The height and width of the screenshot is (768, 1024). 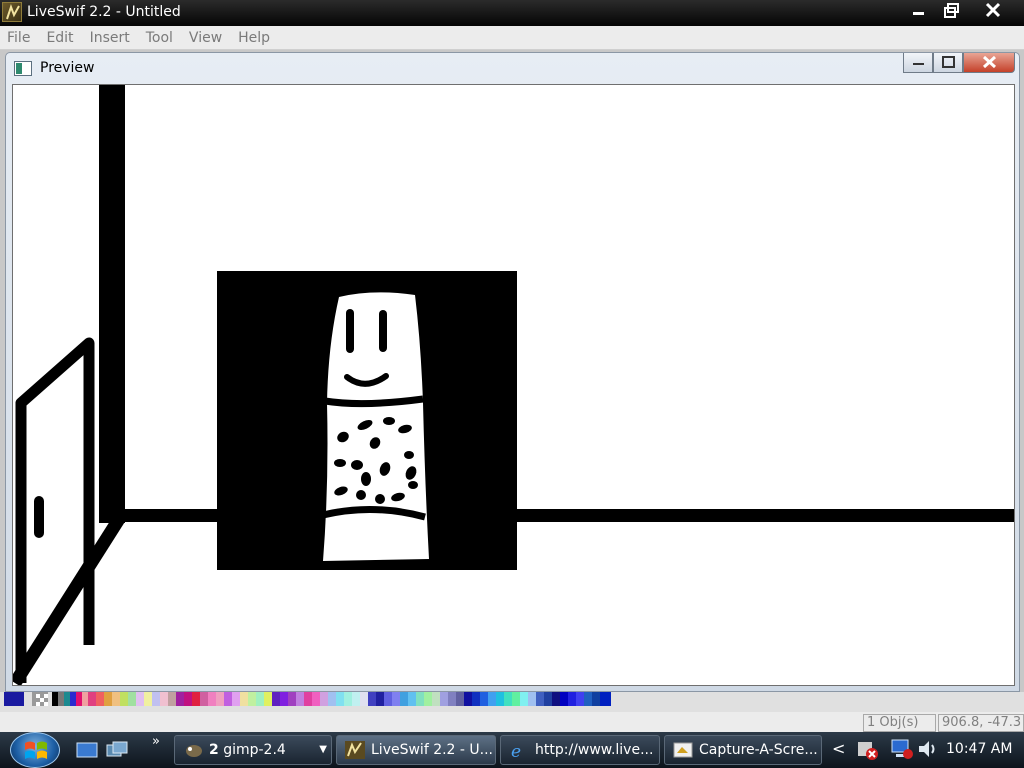 What do you see at coordinates (104, 12) in the screenshot?
I see `window-title: LiveSwif 2.2 - Untitled` at bounding box center [104, 12].